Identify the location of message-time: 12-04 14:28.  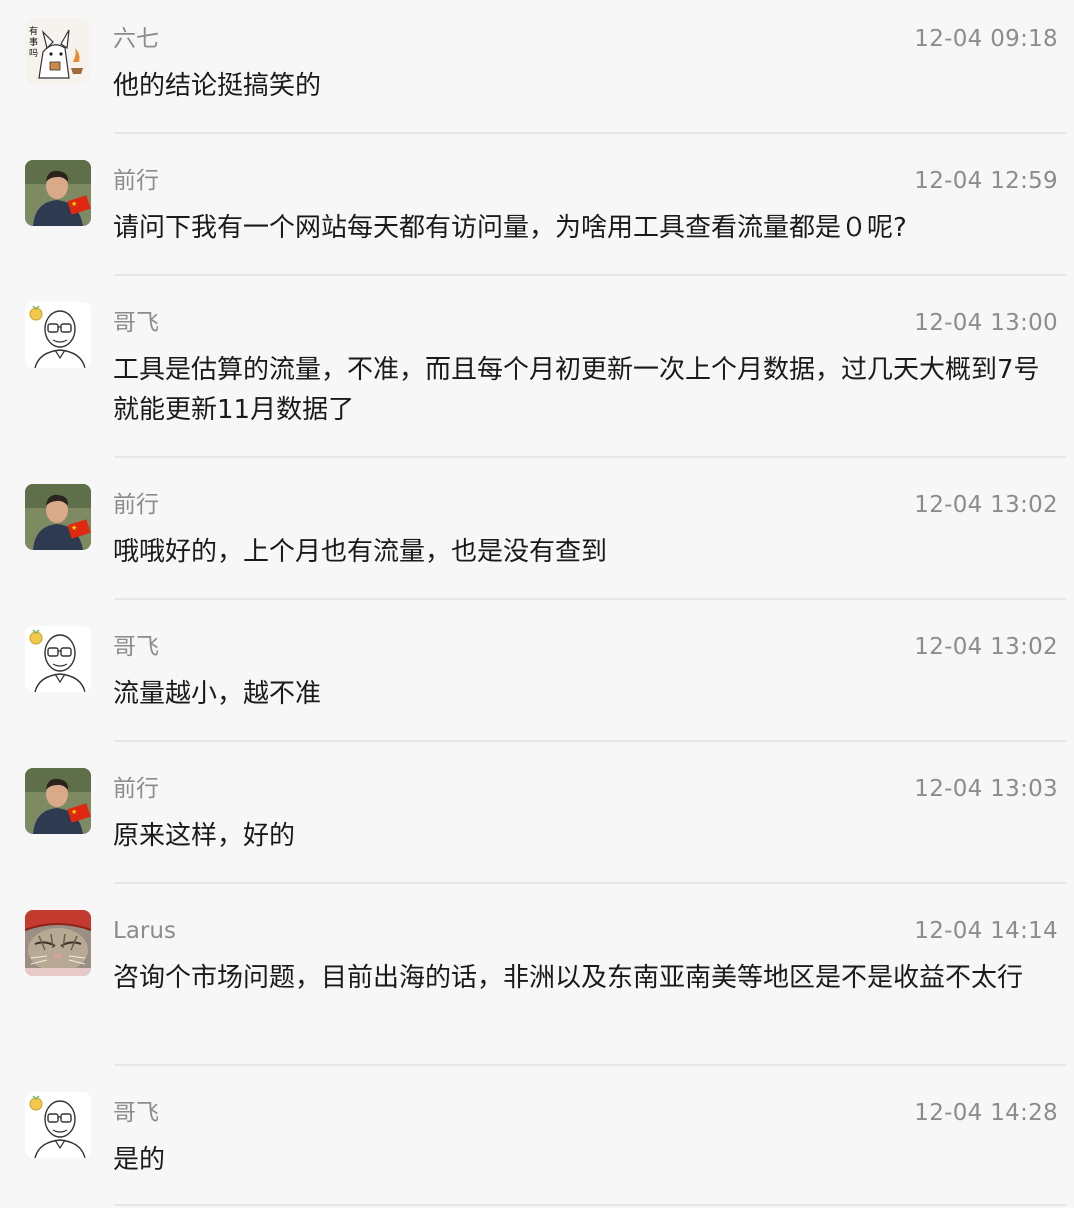
(986, 1113).